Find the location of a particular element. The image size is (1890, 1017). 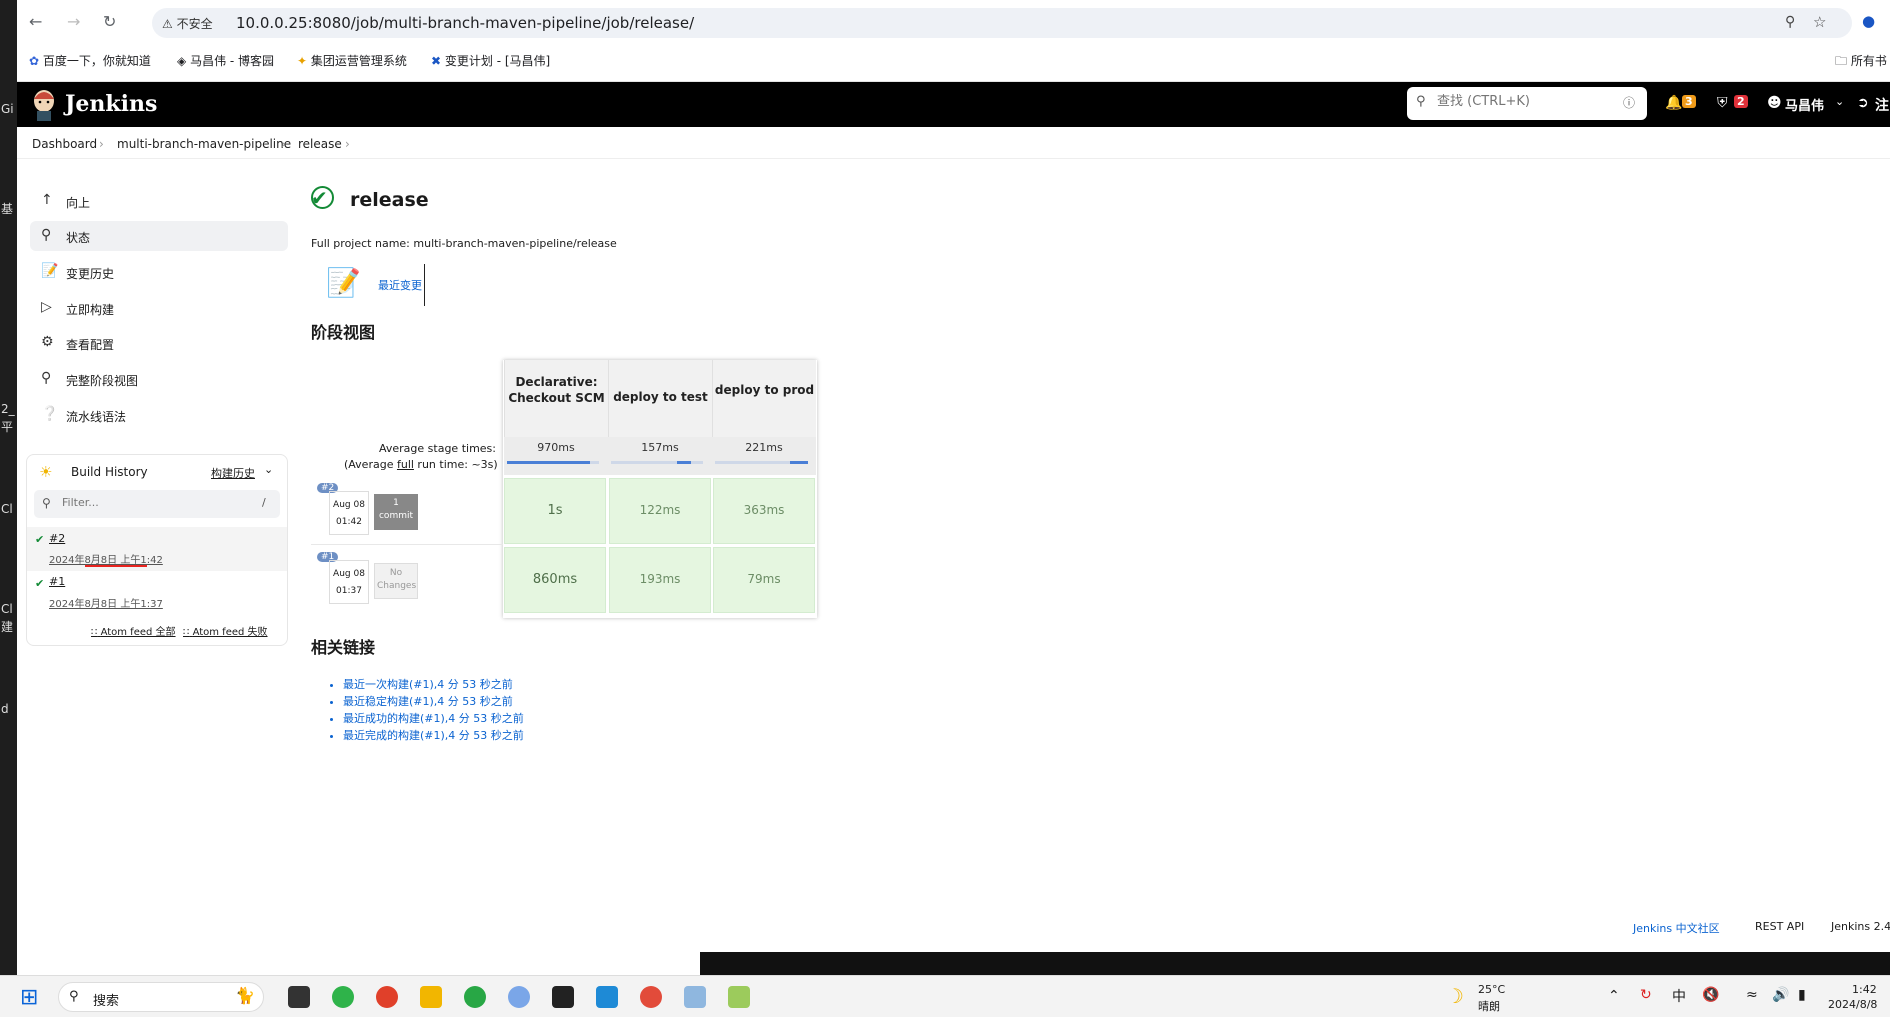

search-input is located at coordinates (1527, 101).